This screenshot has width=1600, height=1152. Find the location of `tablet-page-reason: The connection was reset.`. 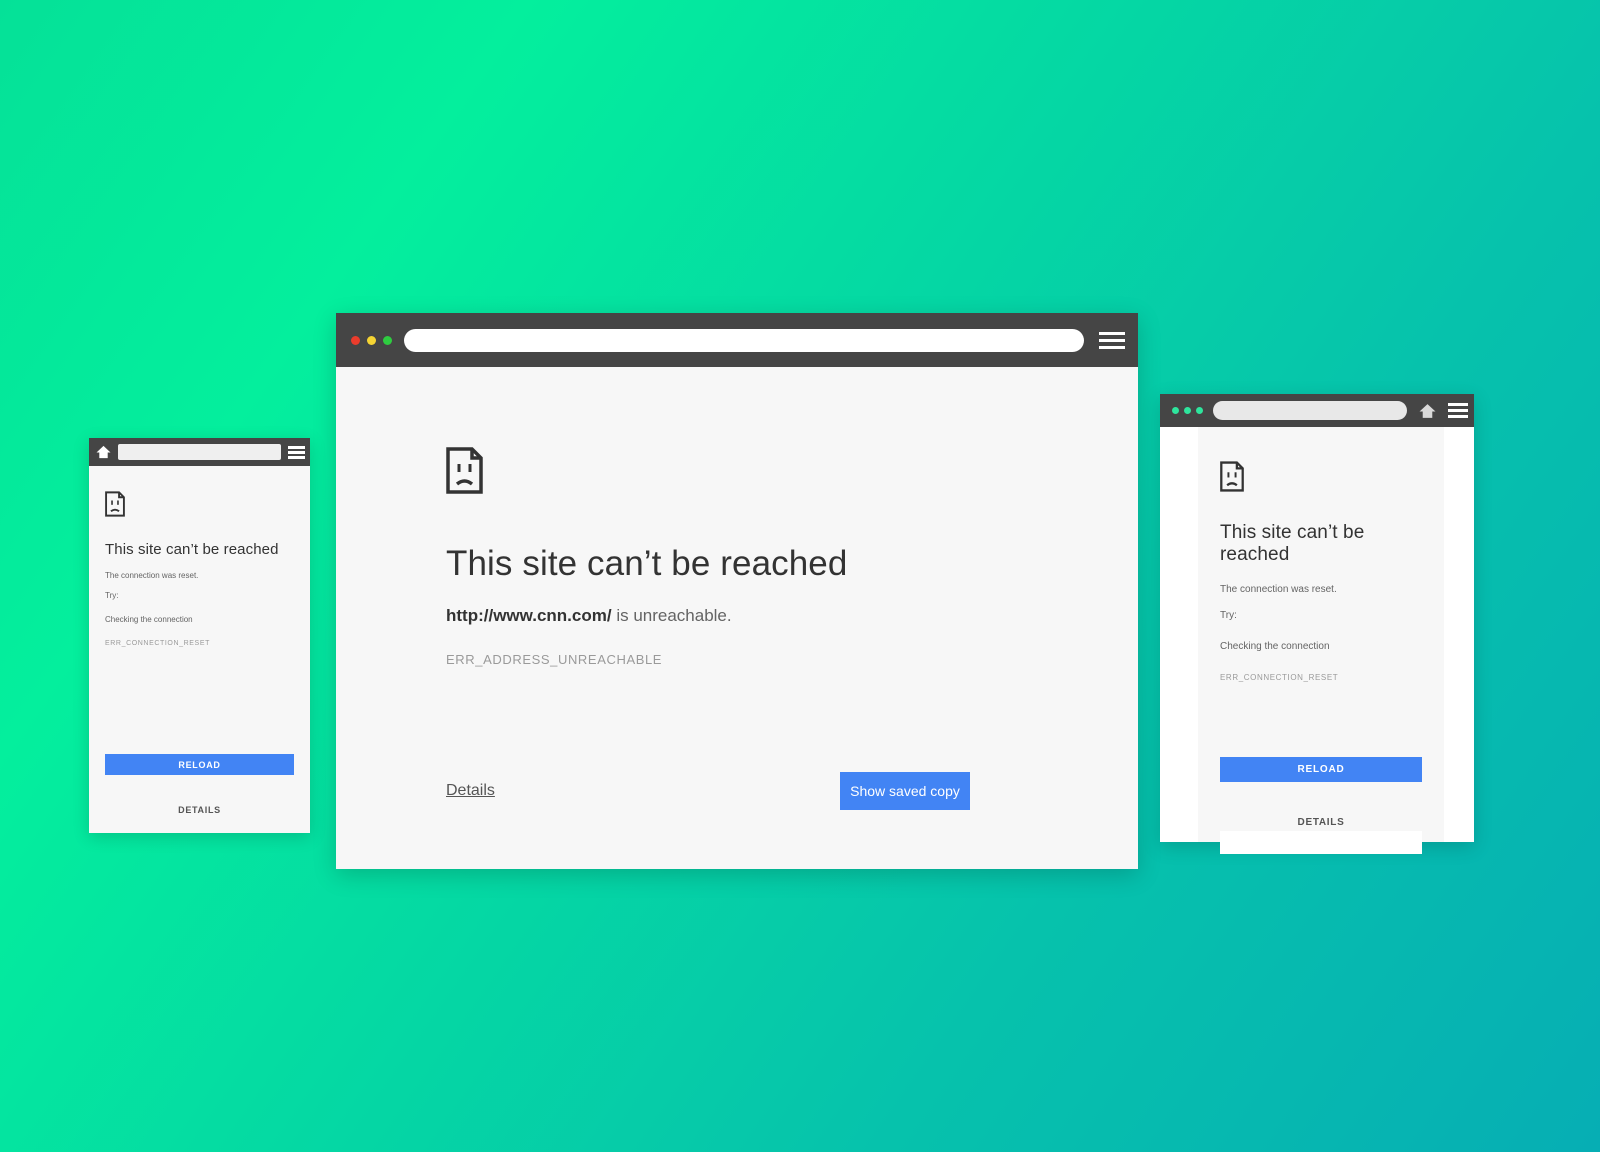

tablet-page-reason: The connection was reset. is located at coordinates (1278, 589).